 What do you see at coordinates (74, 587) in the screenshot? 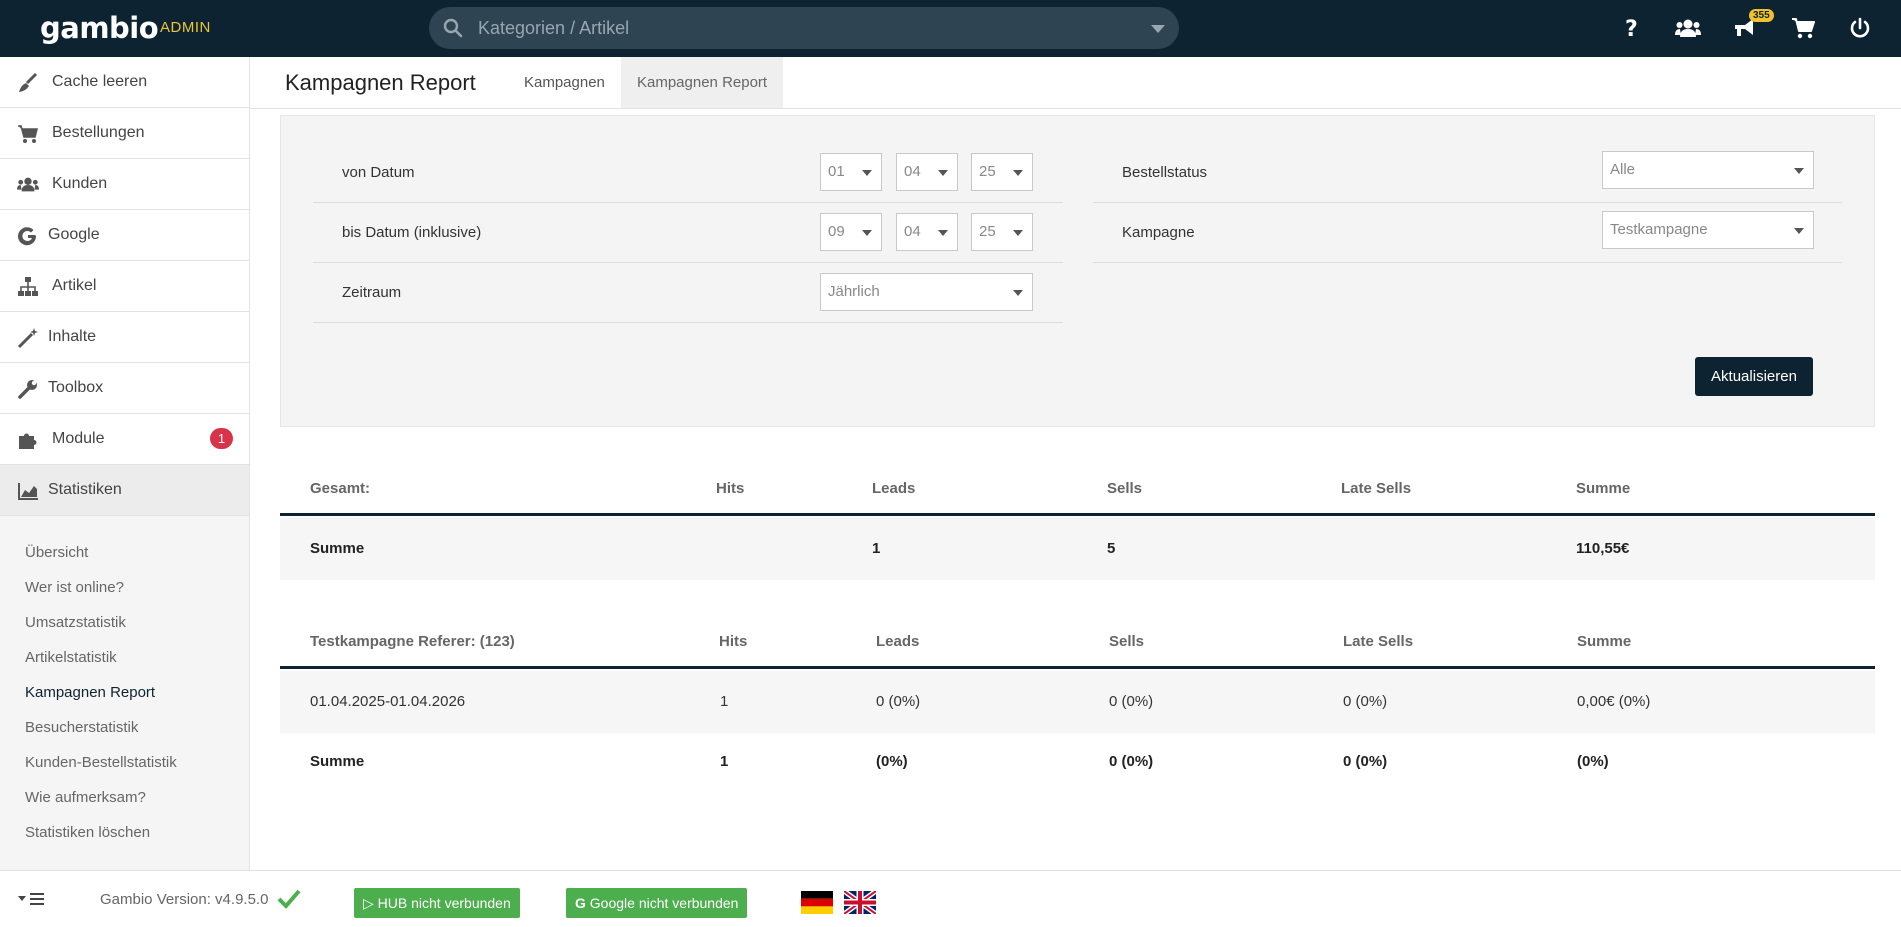
I see `submenu-wer-ist-online: Wer ist online?` at bounding box center [74, 587].